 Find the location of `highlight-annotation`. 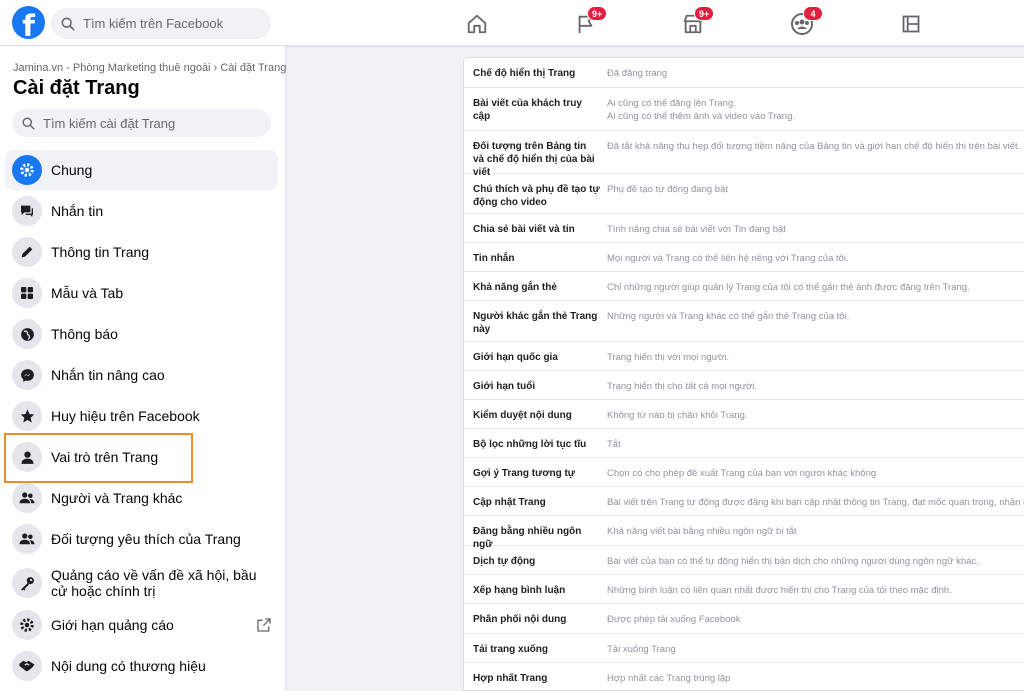

highlight-annotation is located at coordinates (98, 458).